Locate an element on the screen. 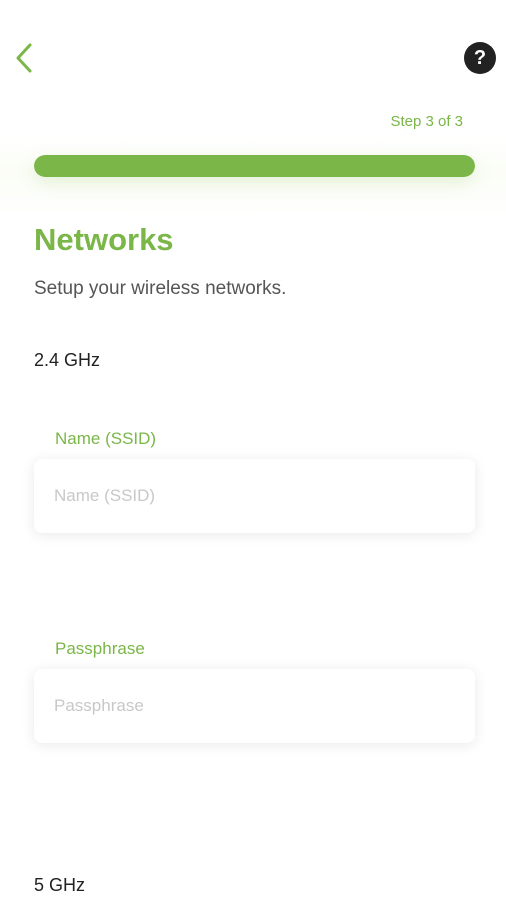 Image resolution: width=506 pixels, height=900 pixels. band-5ghz-heading: 5 GHz is located at coordinates (60, 885).